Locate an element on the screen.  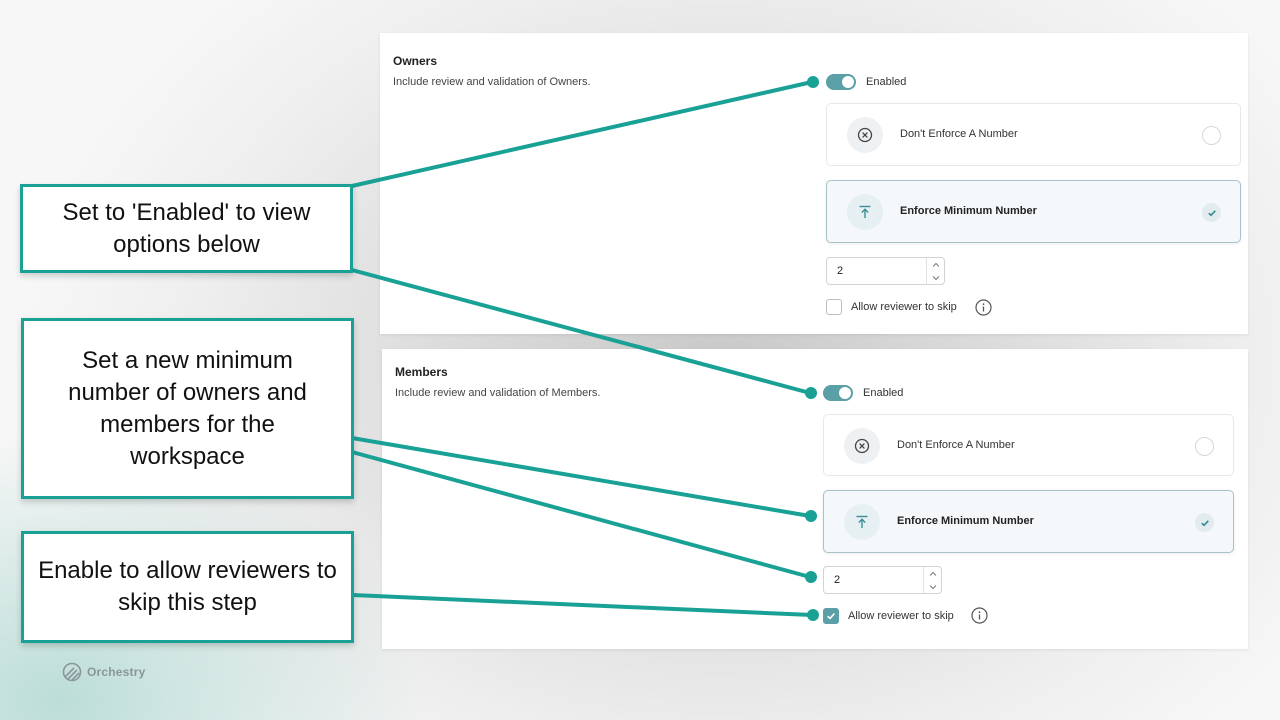
callout-enabled: Set to 'Enabled' to view options below is located at coordinates (186, 228).